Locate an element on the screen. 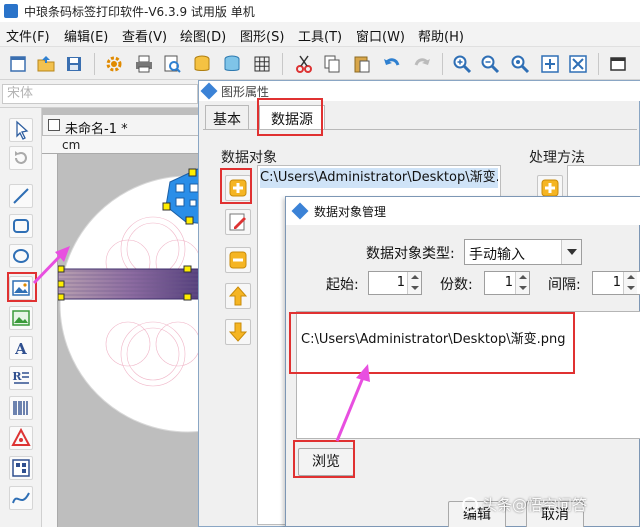 The width and height of the screenshot is (640, 527). copies-stepper: 1 is located at coordinates (507, 283).